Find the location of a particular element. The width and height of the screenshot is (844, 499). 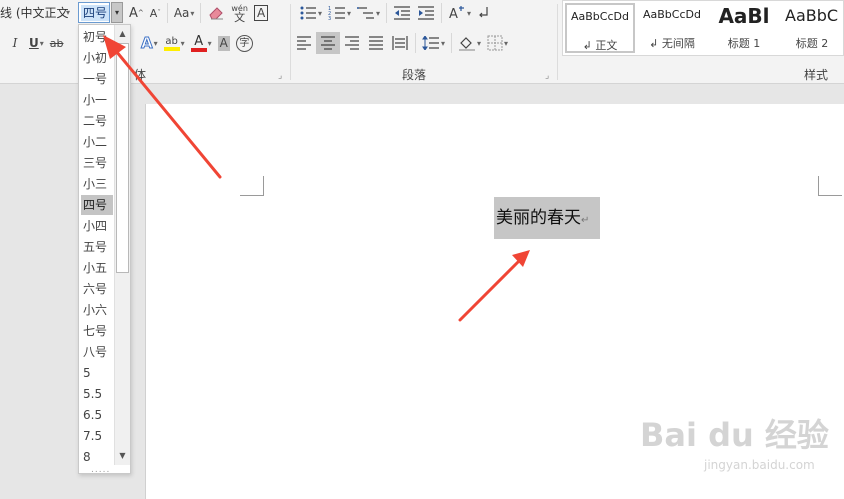

asian-layout-button: A ▾ is located at coordinates (459, 13).